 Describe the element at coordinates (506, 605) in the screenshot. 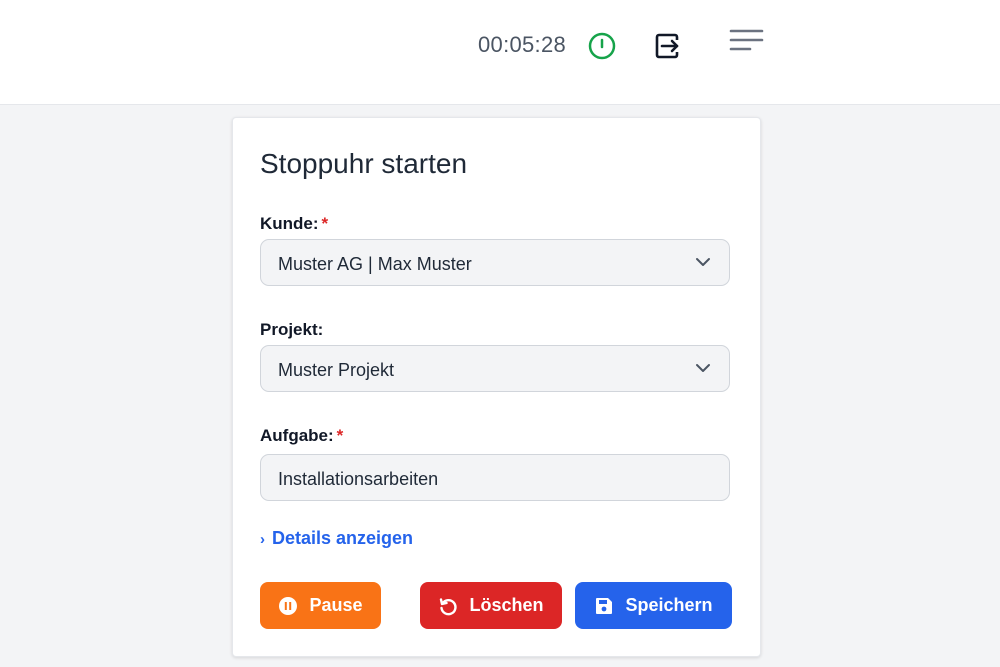

I see `delete-button-label: Löschen` at that location.